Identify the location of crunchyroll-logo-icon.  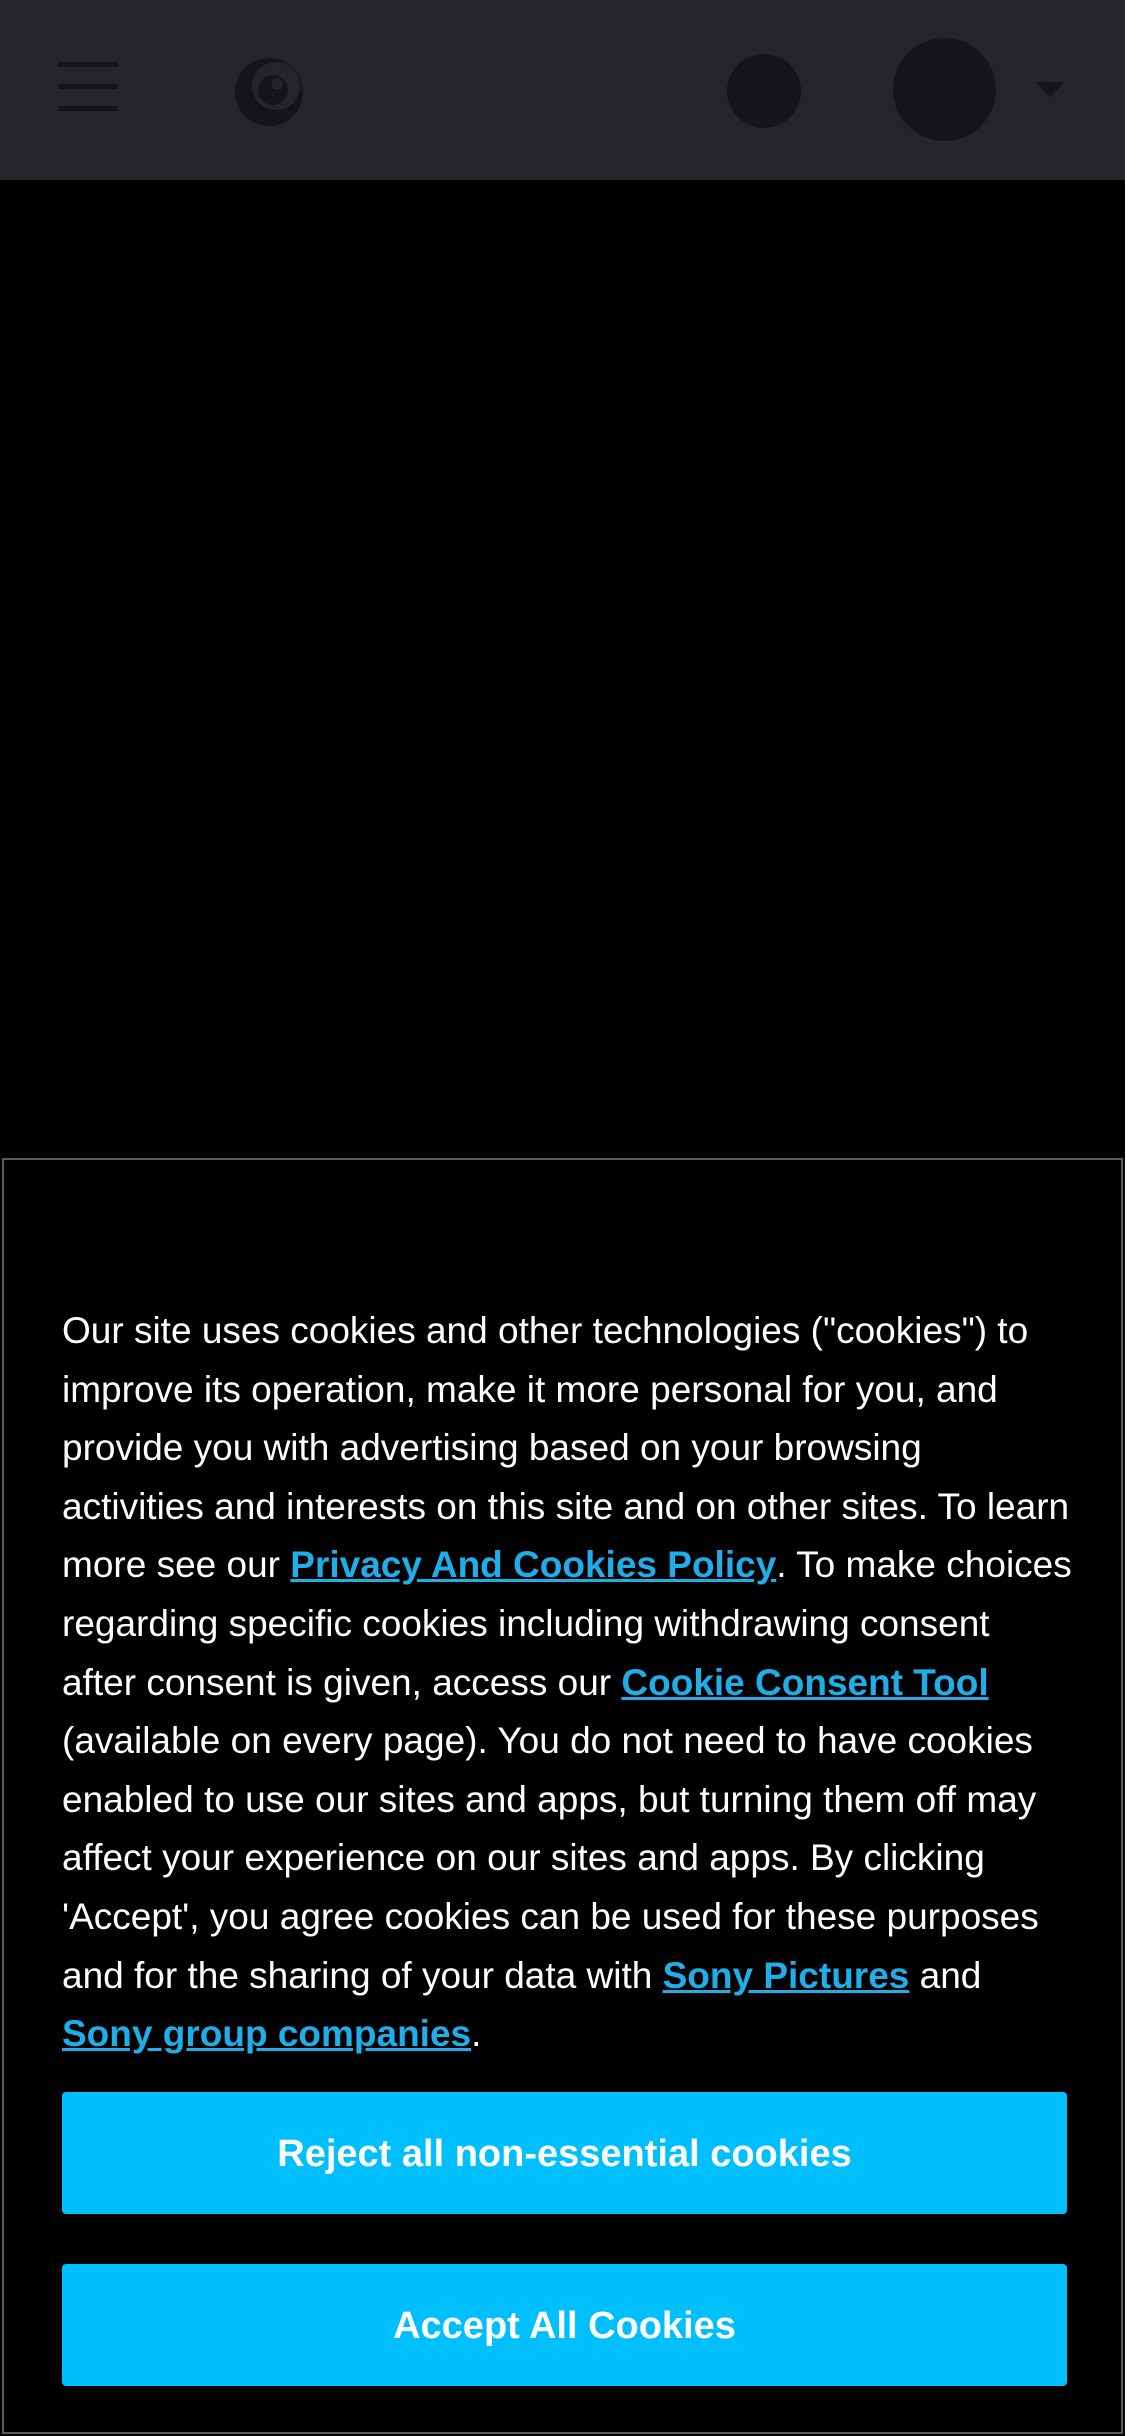
(269, 92).